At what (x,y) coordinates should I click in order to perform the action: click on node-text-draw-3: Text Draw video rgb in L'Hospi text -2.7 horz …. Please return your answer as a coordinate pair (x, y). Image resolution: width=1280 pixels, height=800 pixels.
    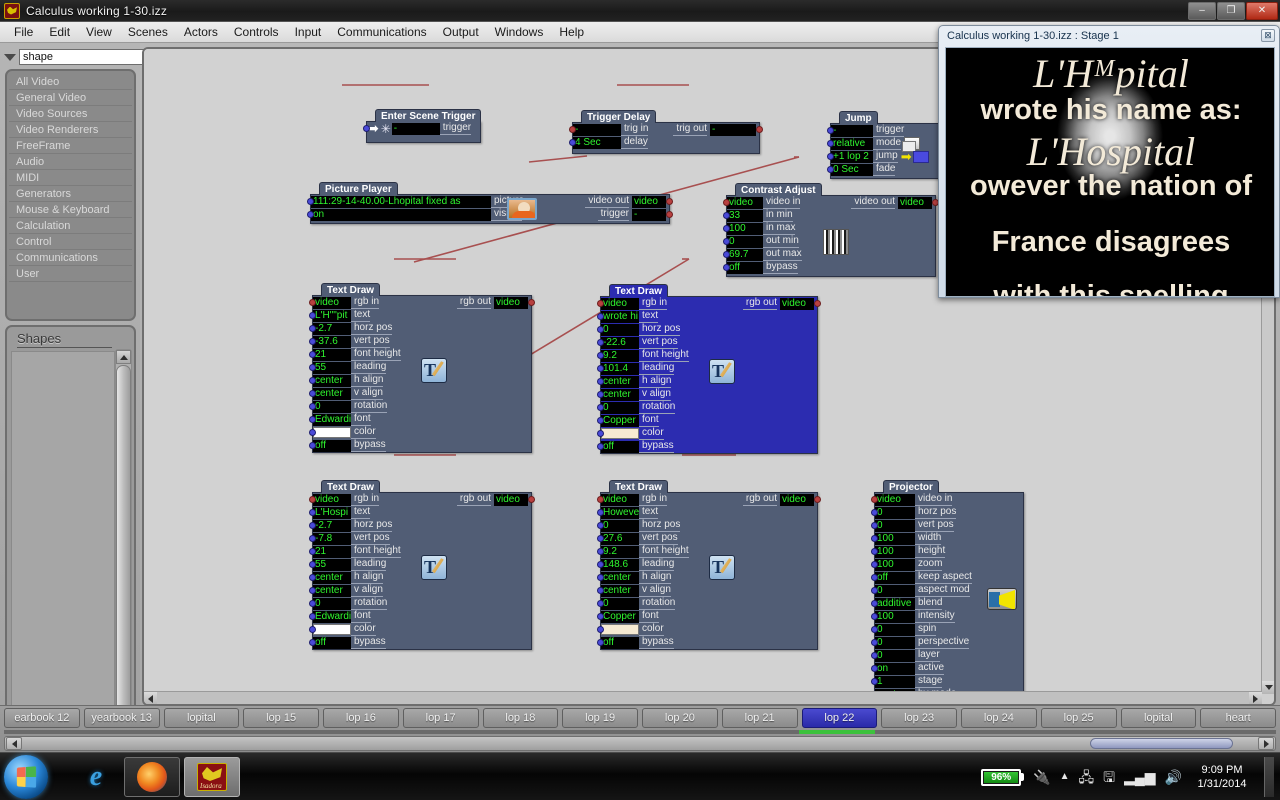
    Looking at the image, I should click on (422, 565).